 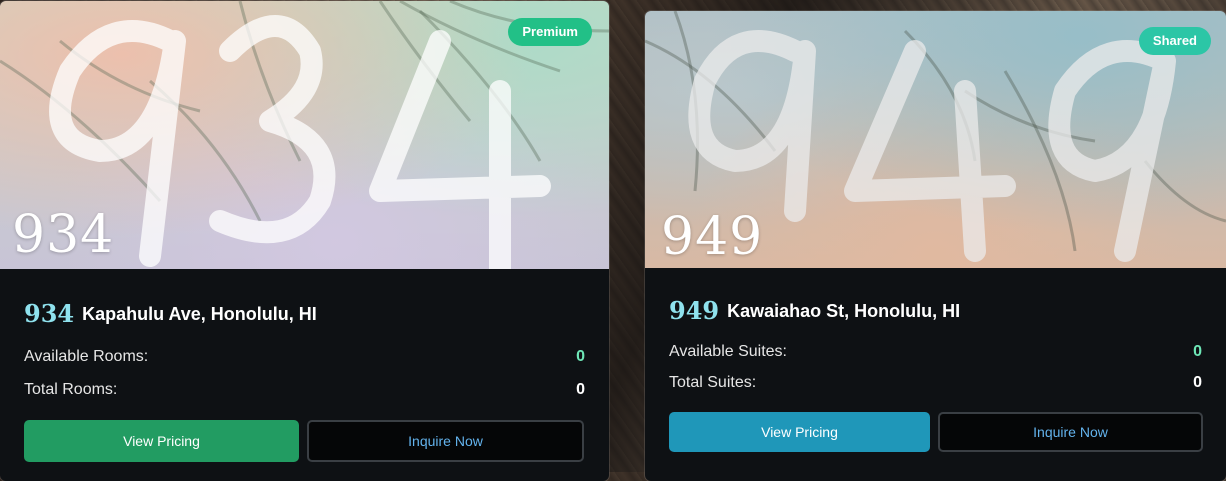 I want to click on available-rooms-value: 0, so click(x=580, y=356).